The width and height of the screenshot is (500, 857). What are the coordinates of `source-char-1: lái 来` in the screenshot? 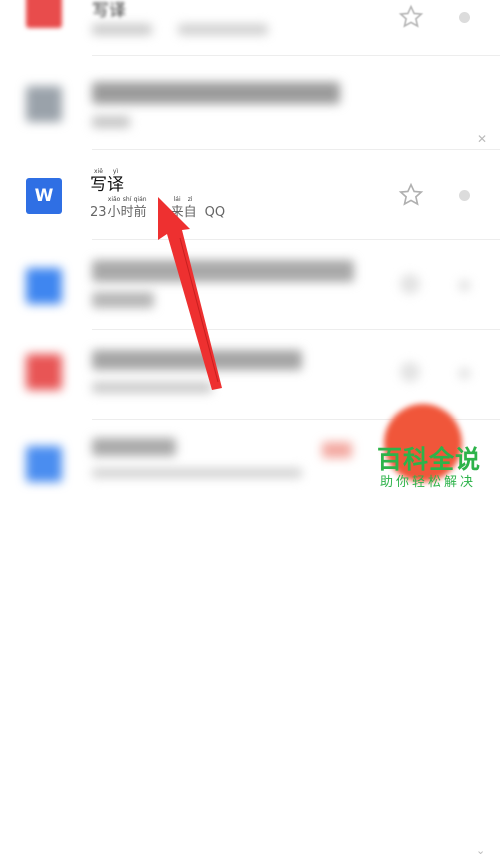 It's located at (177, 208).